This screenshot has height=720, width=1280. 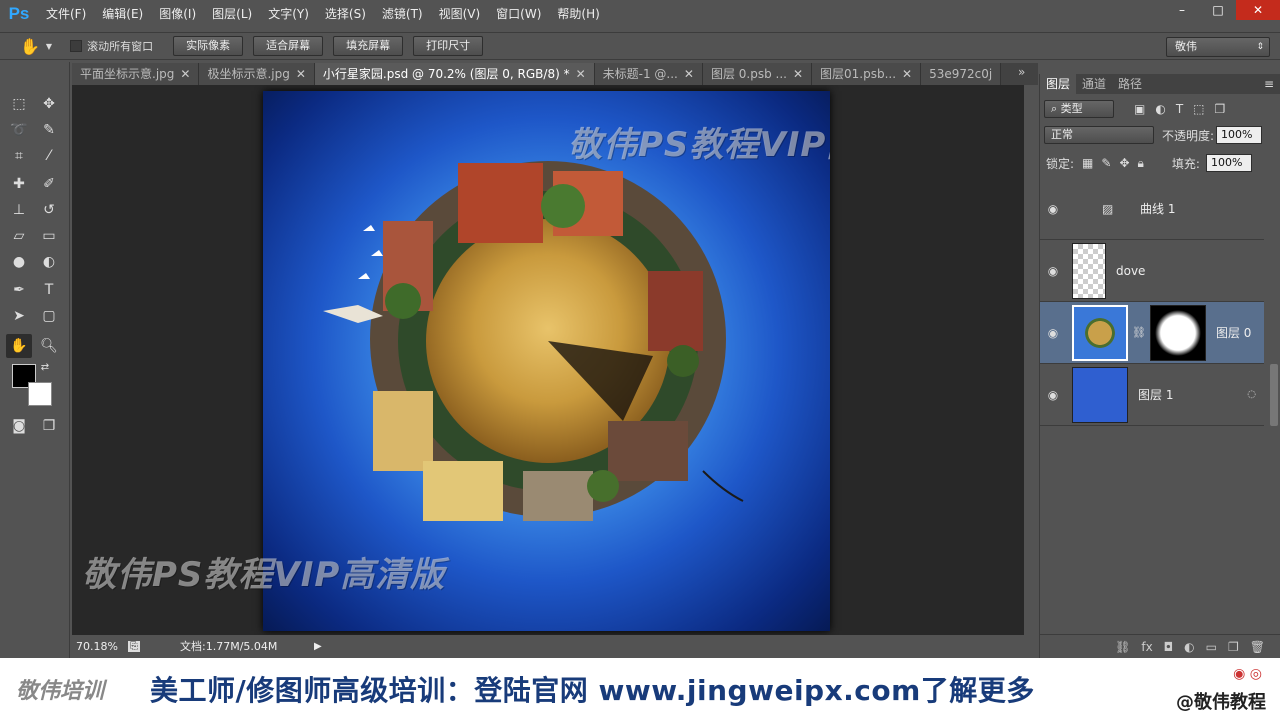 I want to click on new-group-icon: ▭, so click(x=1211, y=647).